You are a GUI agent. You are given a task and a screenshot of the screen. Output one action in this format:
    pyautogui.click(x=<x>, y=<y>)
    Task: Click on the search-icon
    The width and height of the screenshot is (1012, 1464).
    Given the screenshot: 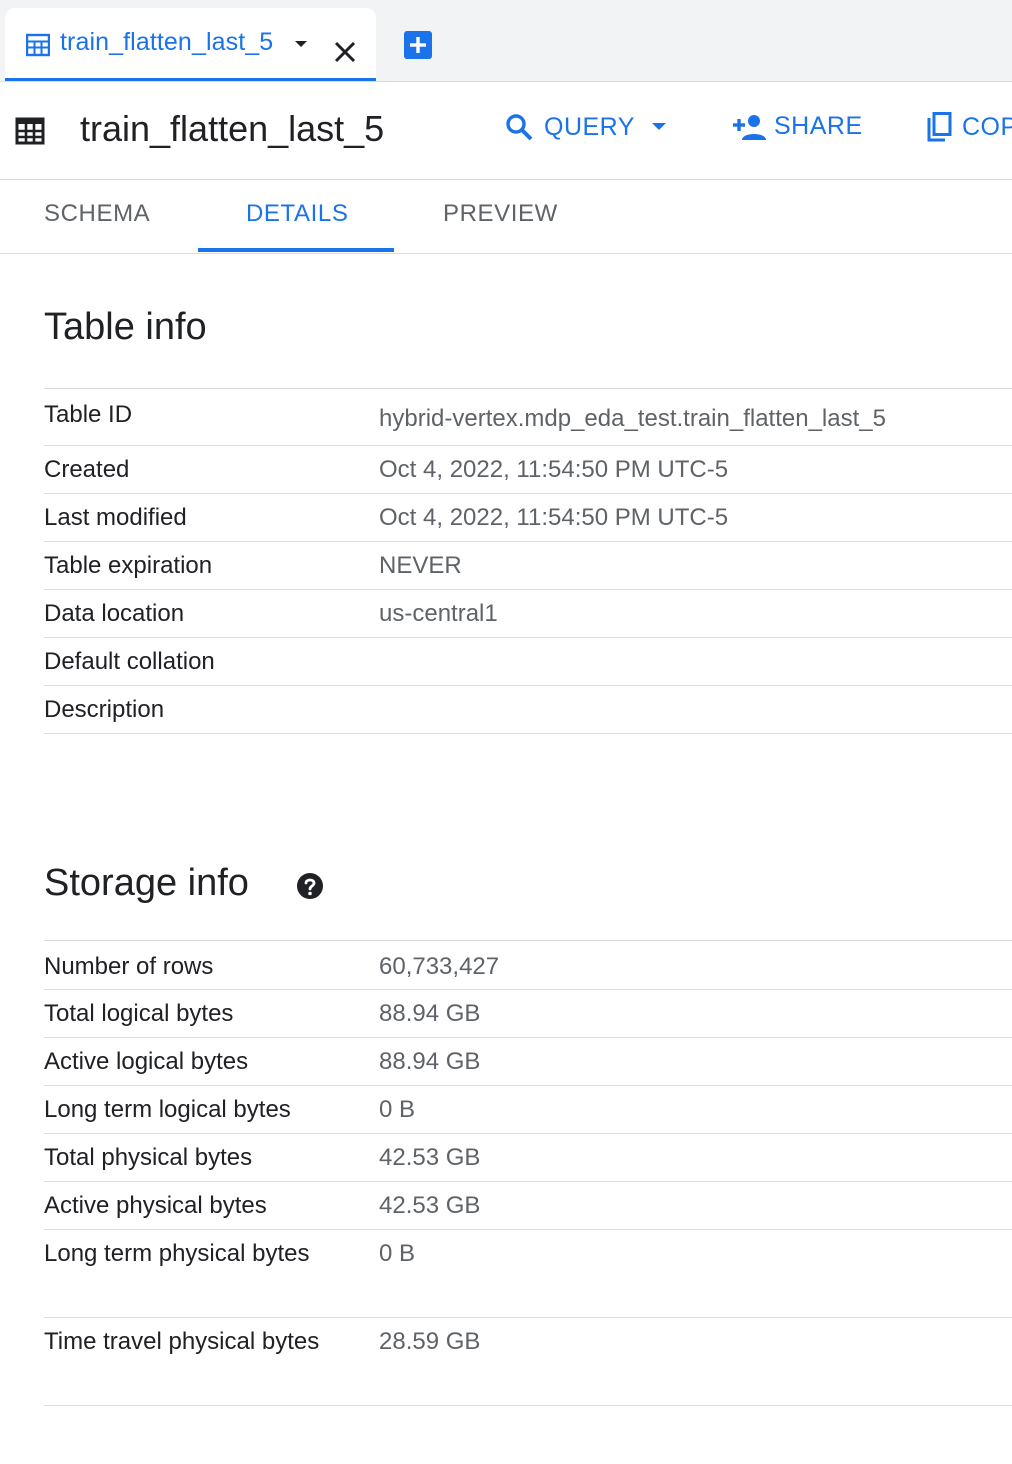 What is the action you would take?
    pyautogui.click(x=519, y=127)
    